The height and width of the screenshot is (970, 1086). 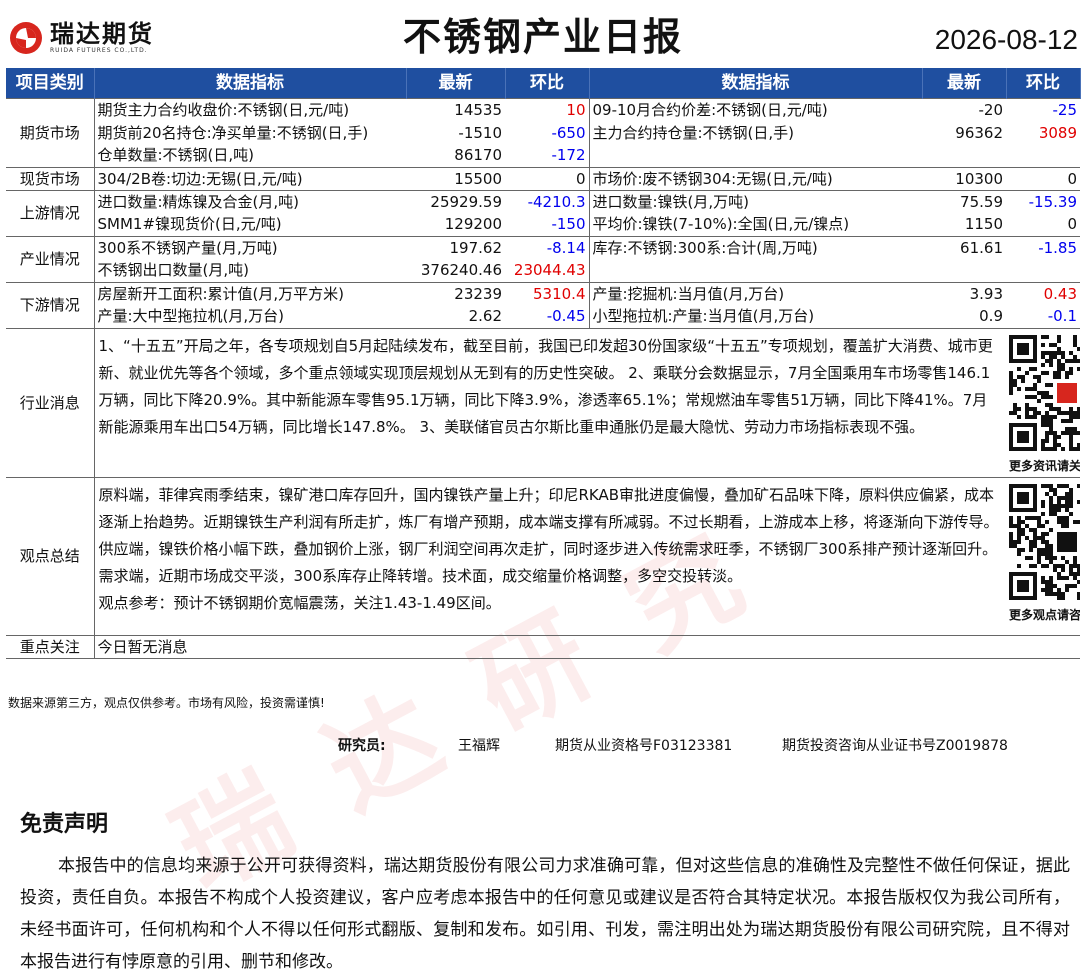 I want to click on latest-value: 23239, so click(x=455, y=293).